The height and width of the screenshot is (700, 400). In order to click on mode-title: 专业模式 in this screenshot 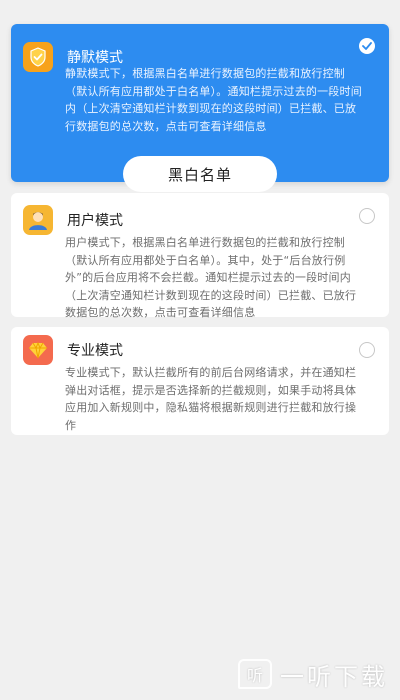, I will do `click(95, 351)`.